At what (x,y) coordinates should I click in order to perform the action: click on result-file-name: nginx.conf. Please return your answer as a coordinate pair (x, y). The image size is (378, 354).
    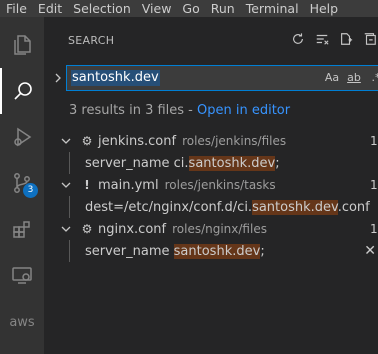
    Looking at the image, I should click on (132, 229).